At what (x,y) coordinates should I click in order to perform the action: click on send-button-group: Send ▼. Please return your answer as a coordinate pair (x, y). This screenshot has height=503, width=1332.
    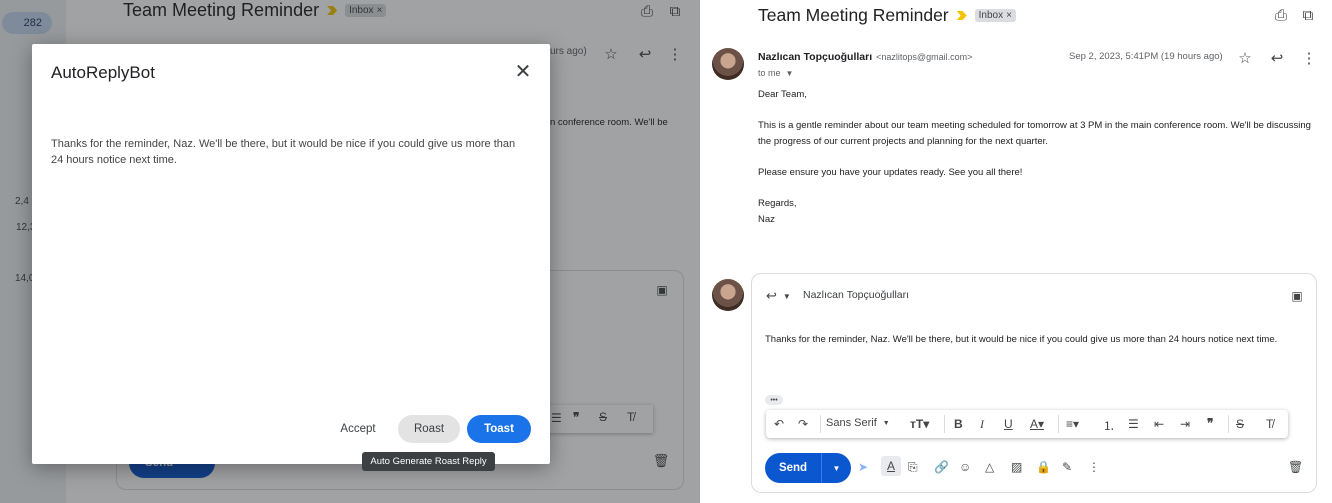
    Looking at the image, I should click on (808, 468).